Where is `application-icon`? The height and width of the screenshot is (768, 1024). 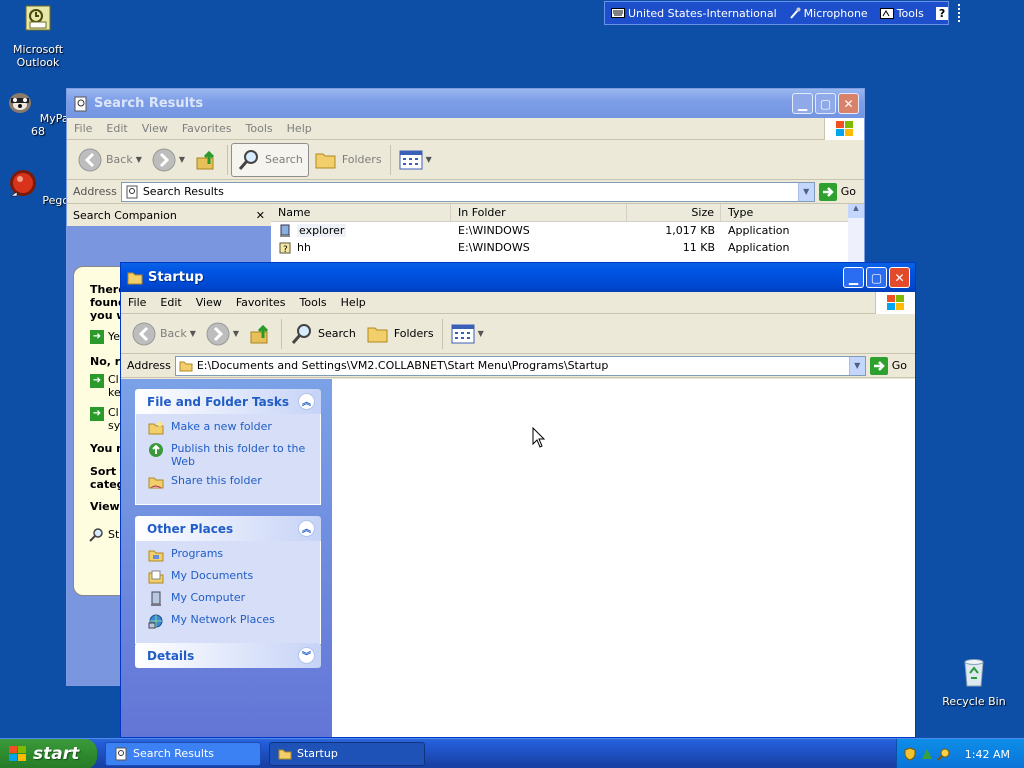
application-icon is located at coordinates (285, 230).